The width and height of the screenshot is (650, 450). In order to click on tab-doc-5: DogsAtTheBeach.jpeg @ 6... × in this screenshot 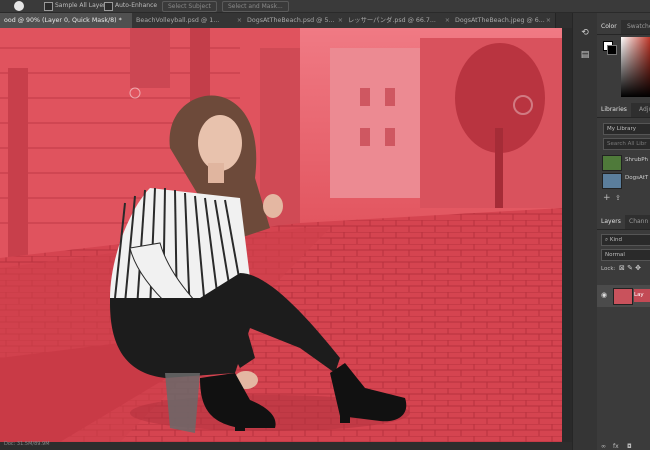, I will do `click(503, 20)`.